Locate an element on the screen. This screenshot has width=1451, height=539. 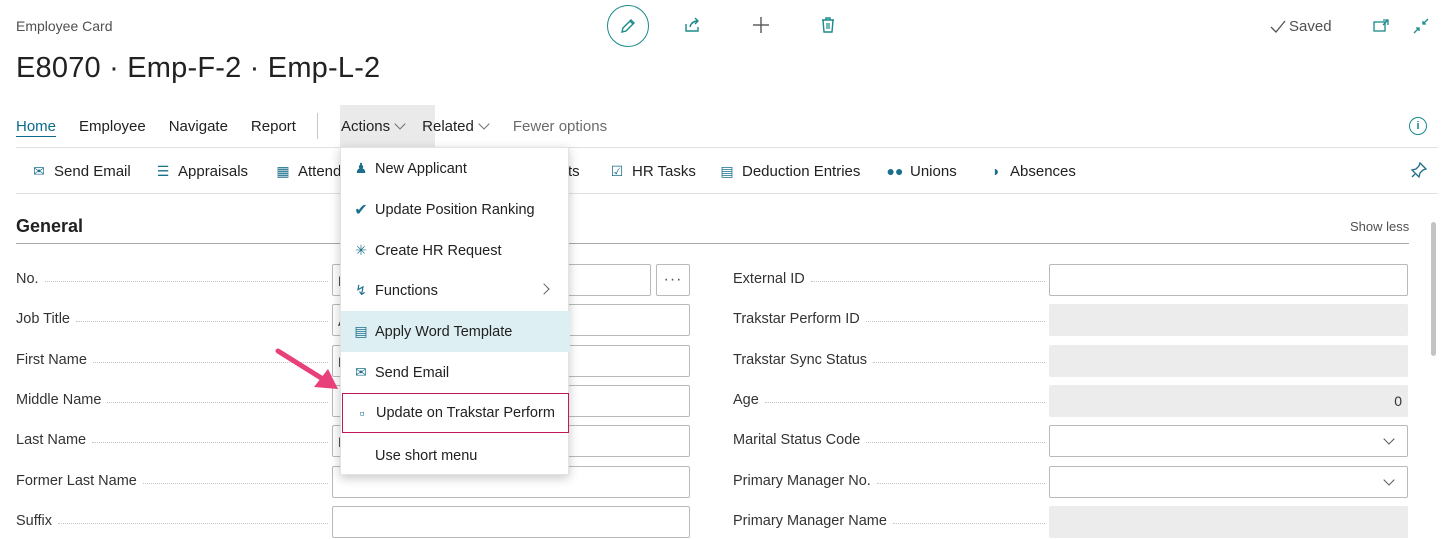
nav-divider is located at coordinates (317, 126).